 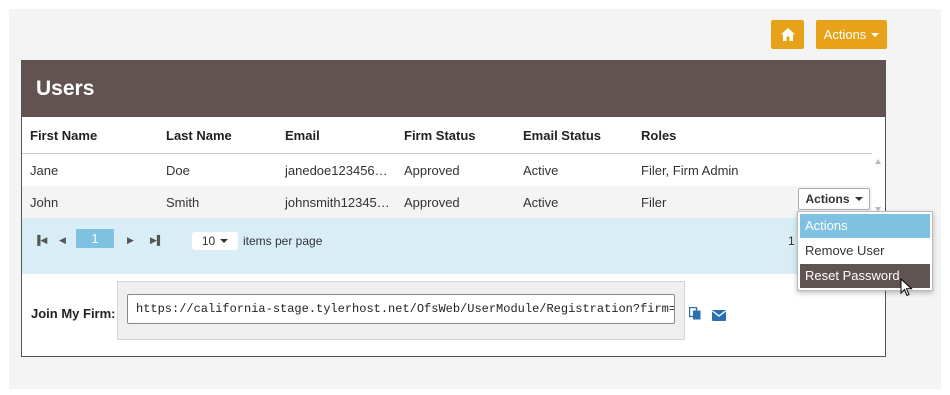 I want to click on cell-last-name: Smith, so click(x=183, y=202).